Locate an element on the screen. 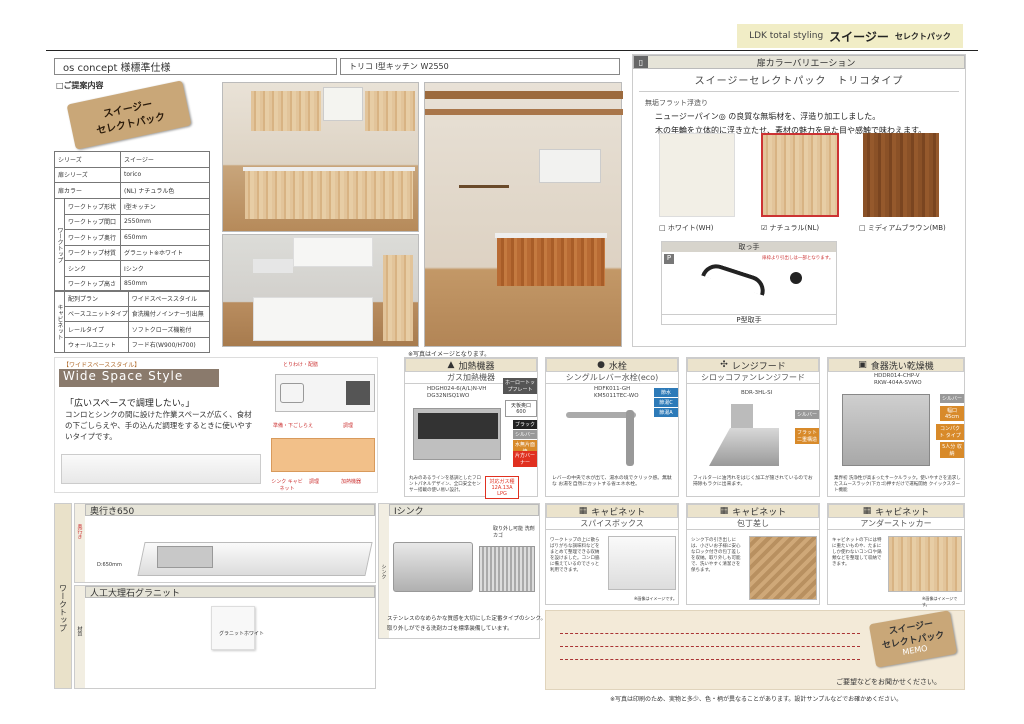 The height and width of the screenshot is (724, 1024). cab2-title: キャビネット is located at coordinates (759, 512).